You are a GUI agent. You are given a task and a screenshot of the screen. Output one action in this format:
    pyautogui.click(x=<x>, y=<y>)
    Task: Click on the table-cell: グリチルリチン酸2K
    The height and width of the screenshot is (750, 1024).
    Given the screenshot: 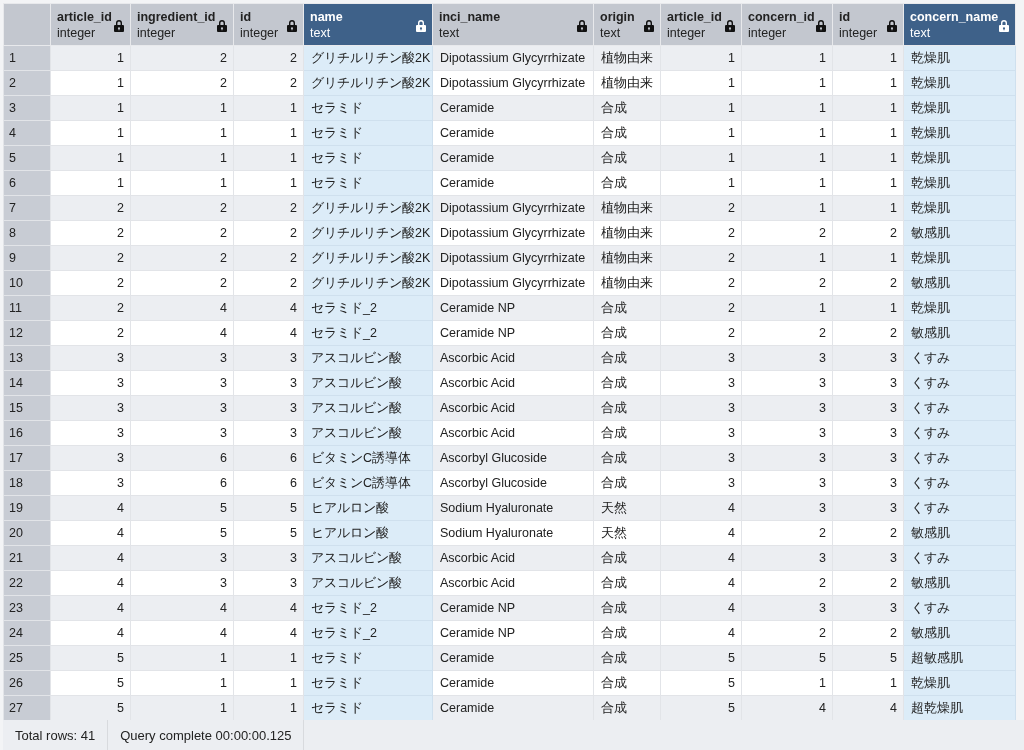 What is the action you would take?
    pyautogui.click(x=368, y=83)
    